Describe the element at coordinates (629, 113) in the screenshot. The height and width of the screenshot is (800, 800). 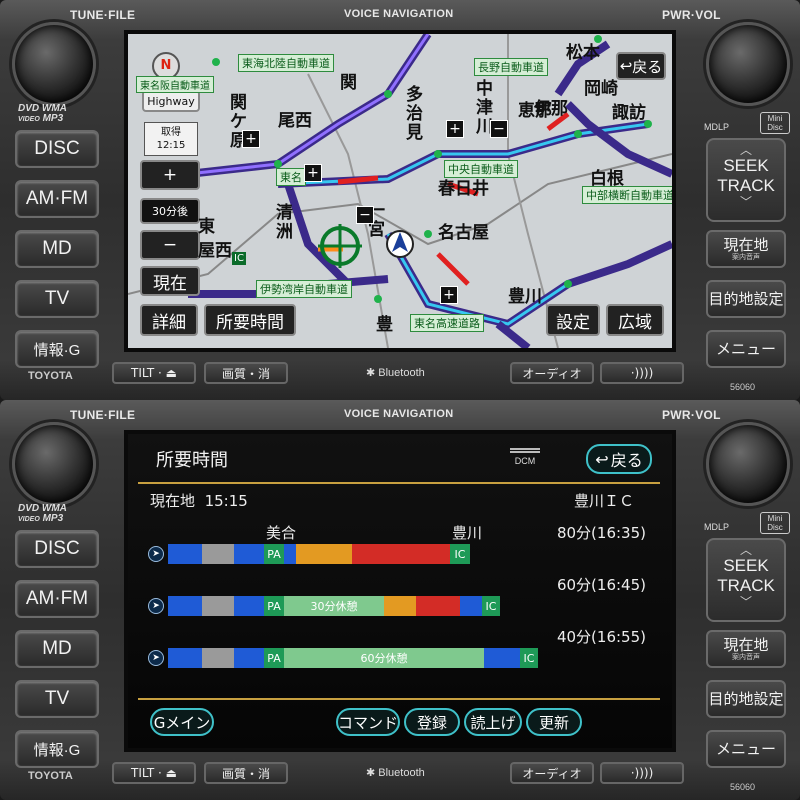
I see `place-name: 諏訪` at that location.